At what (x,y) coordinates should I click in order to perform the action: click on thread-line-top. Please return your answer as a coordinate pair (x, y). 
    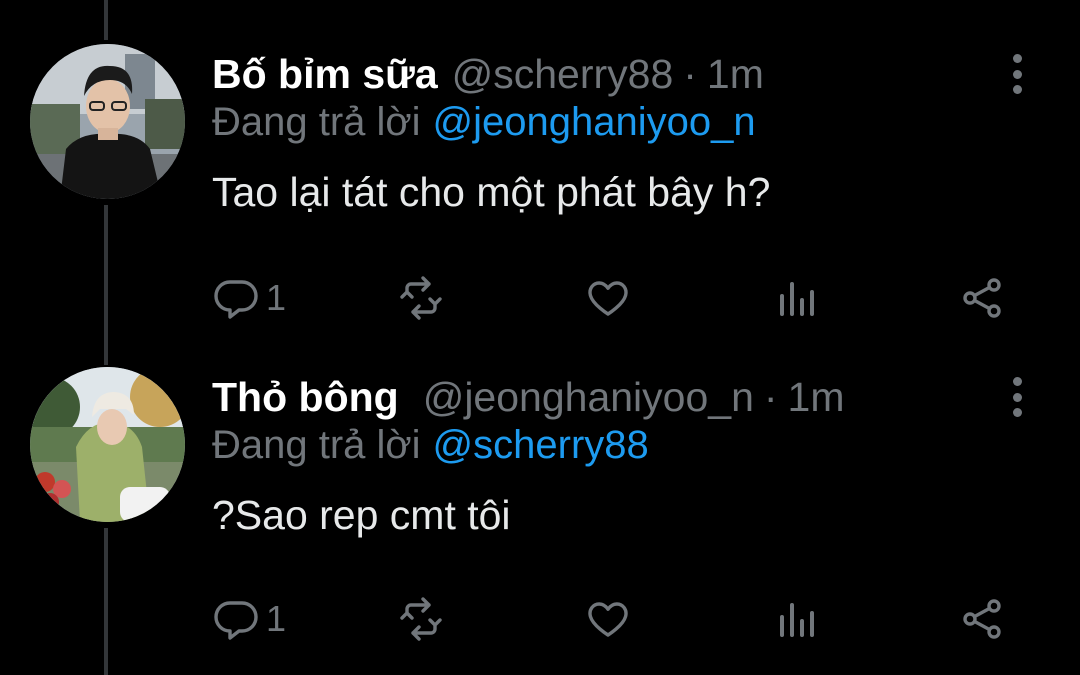
    Looking at the image, I should click on (106, 20).